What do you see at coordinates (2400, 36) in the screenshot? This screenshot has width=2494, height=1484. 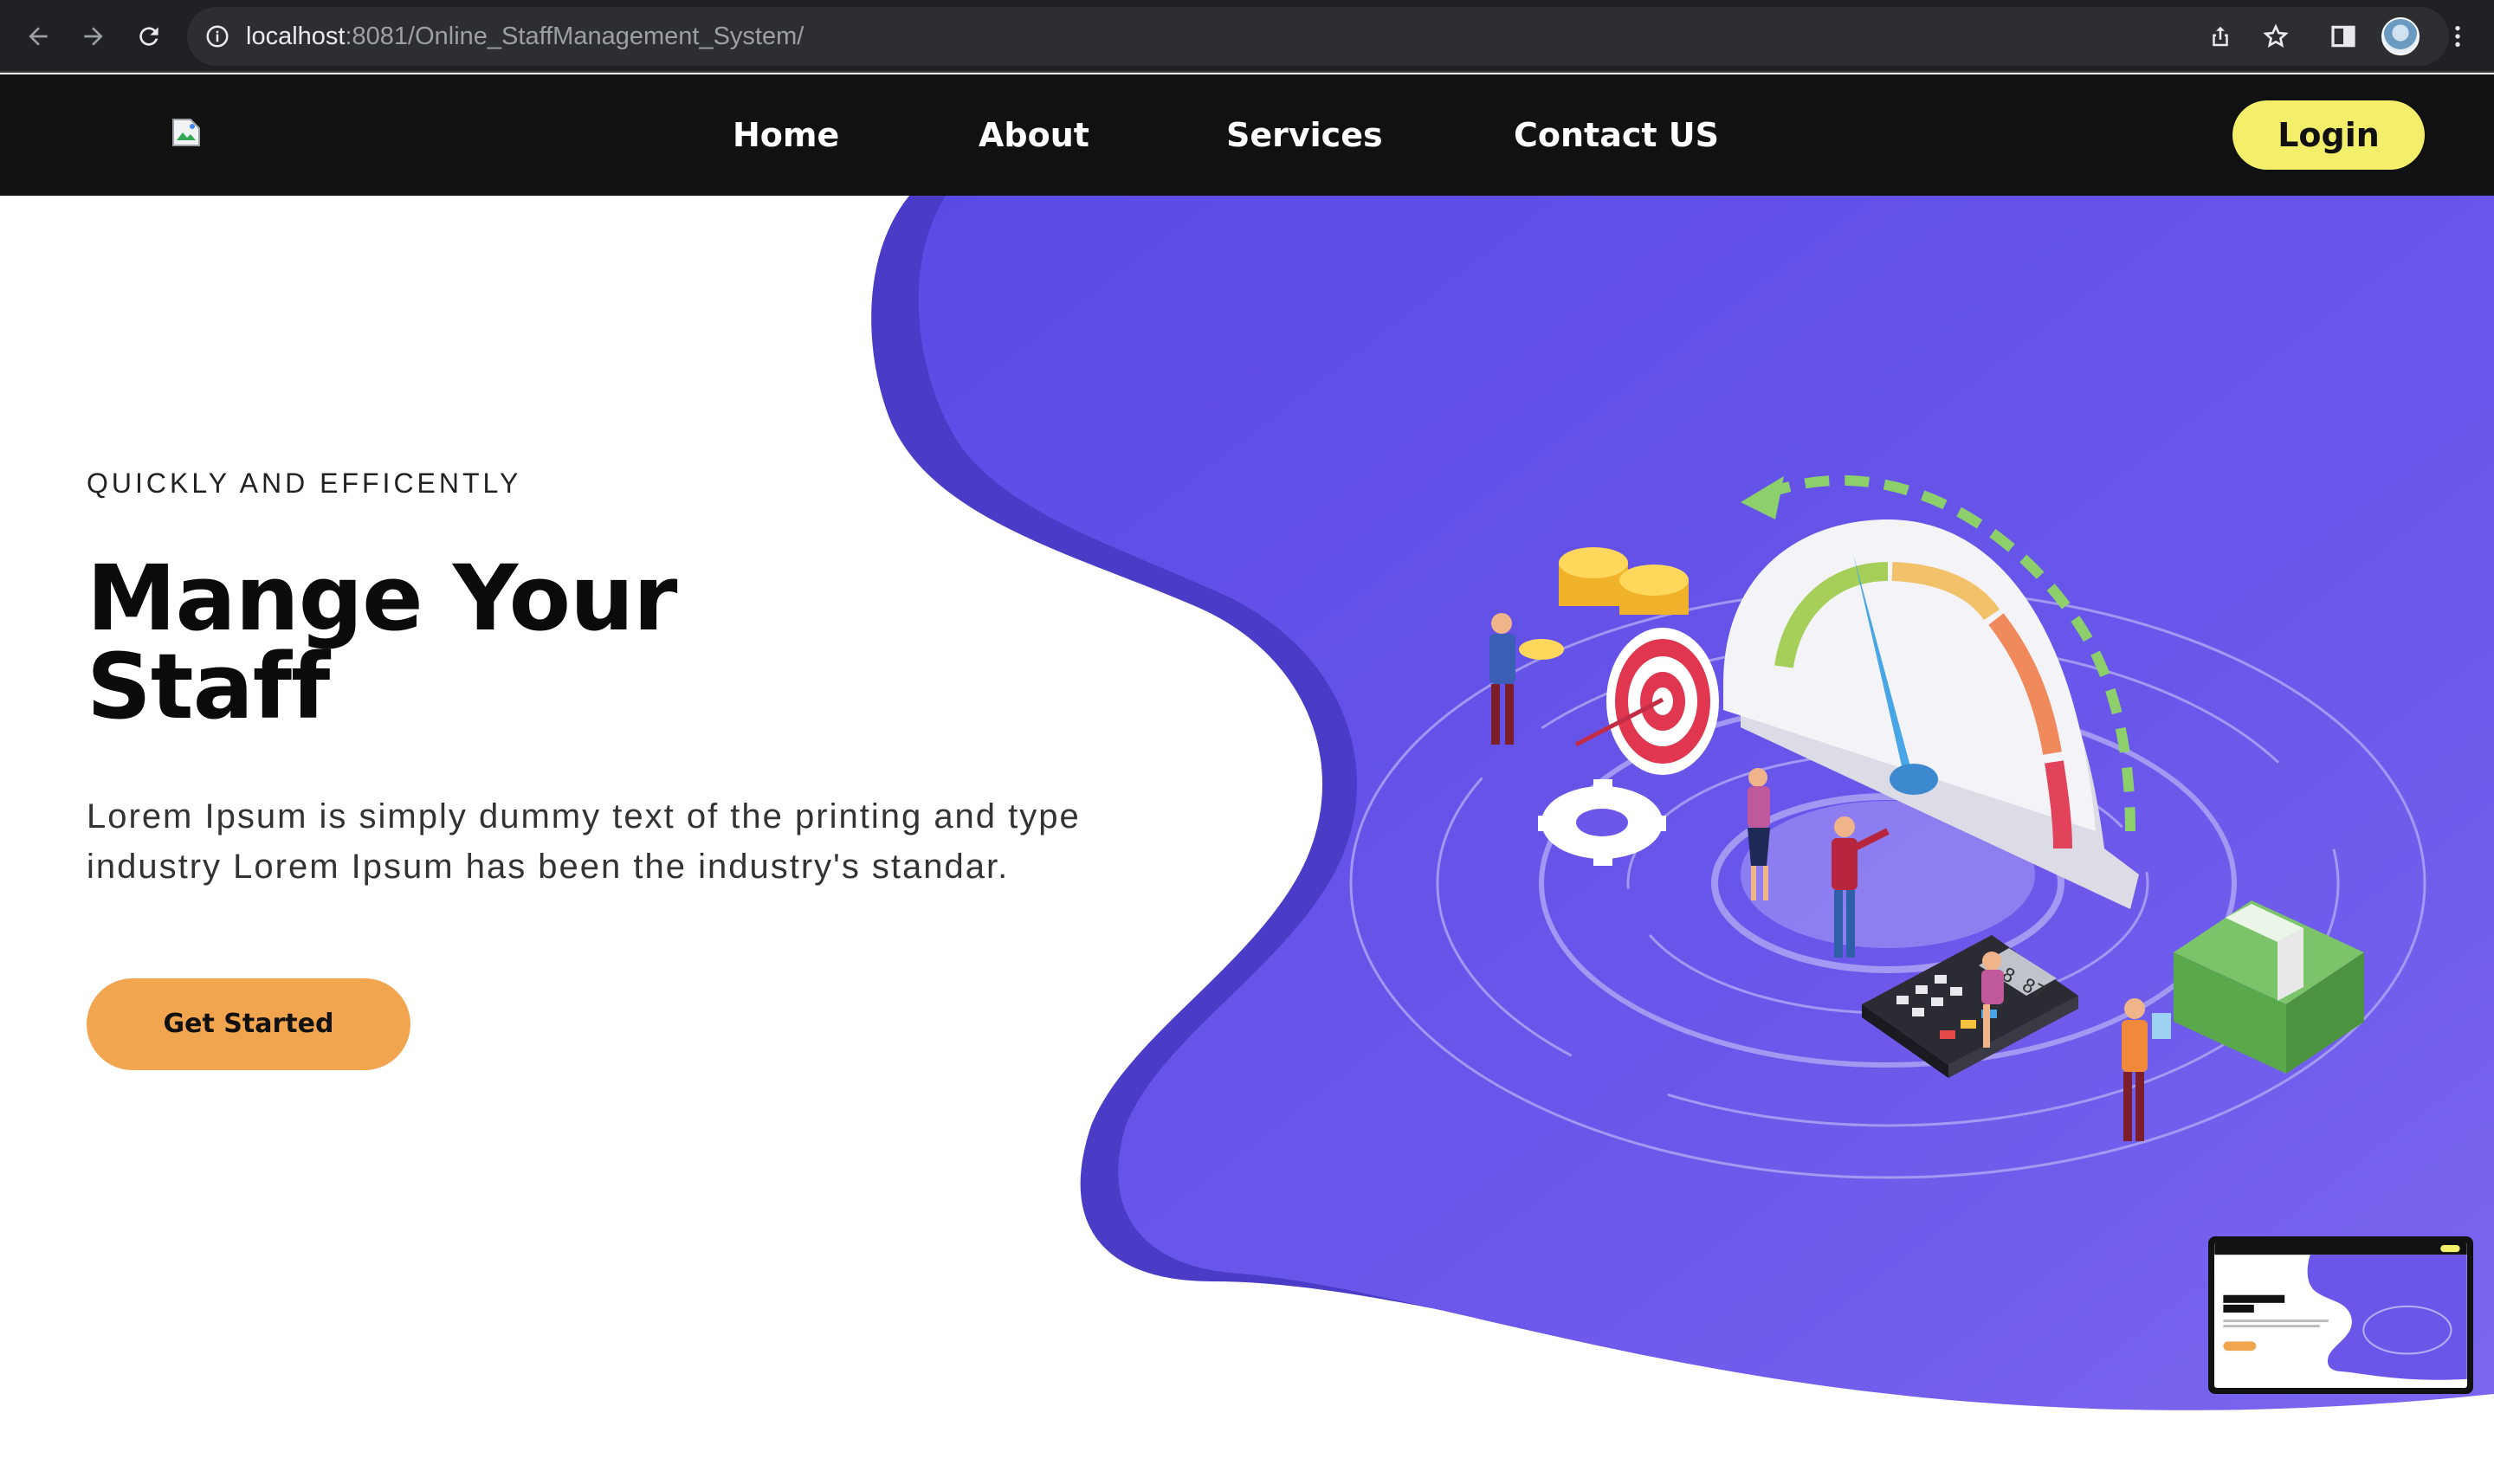 I see `profile-avatar` at bounding box center [2400, 36].